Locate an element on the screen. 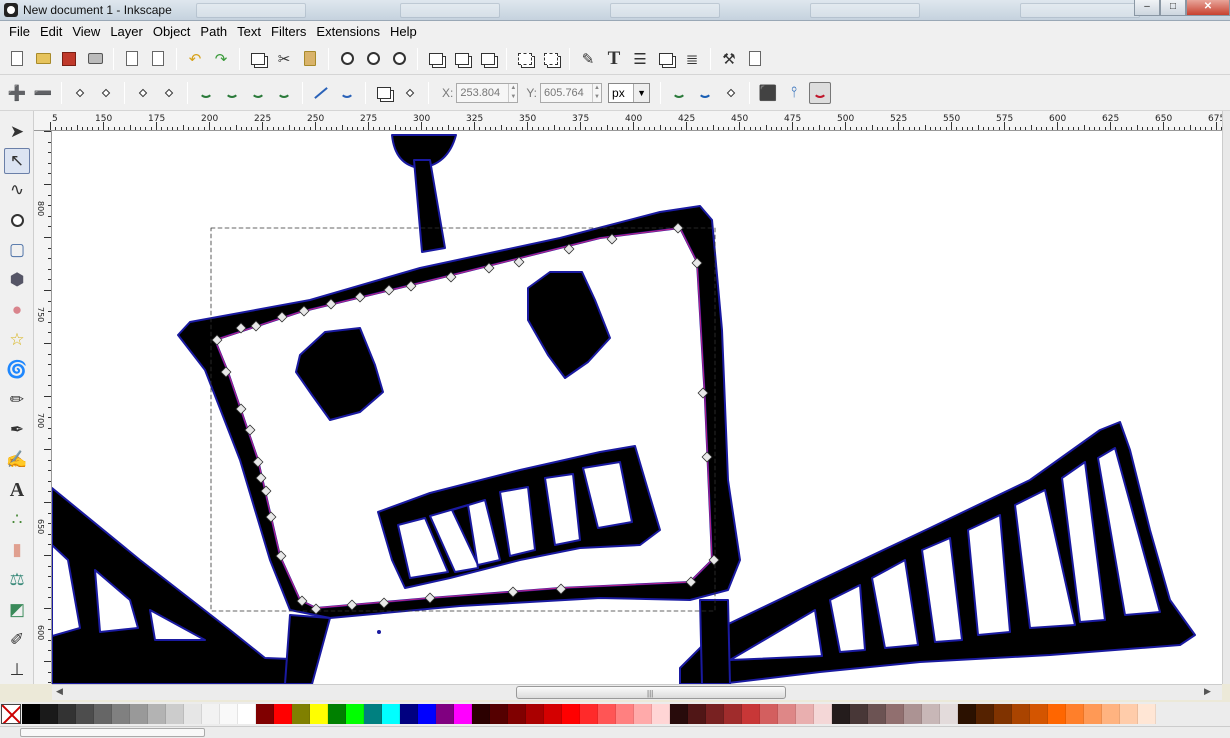  menu-filters: Filters is located at coordinates (288, 32).